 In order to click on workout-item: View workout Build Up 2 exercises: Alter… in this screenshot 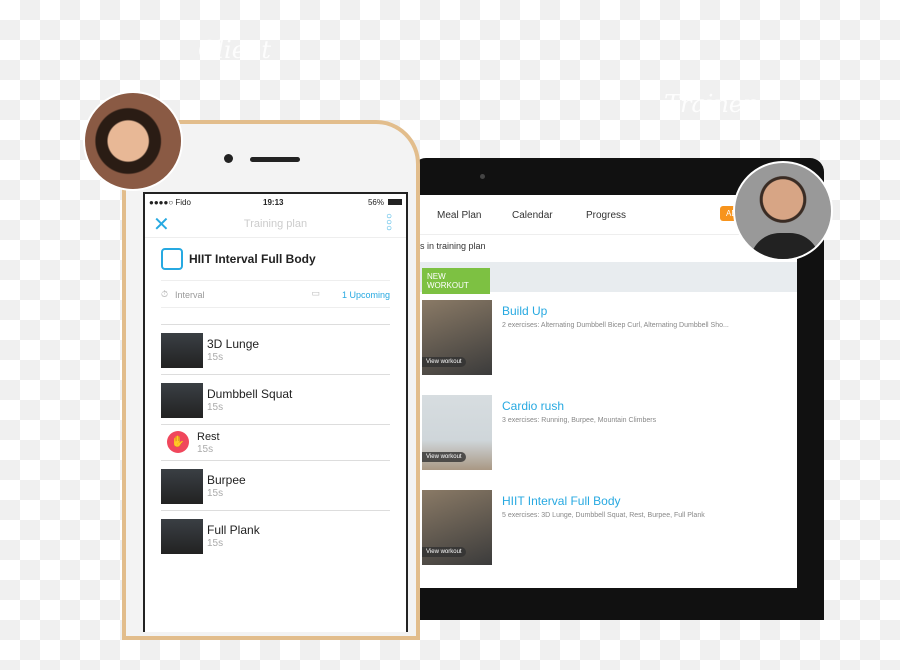, I will do `click(608, 339)`.